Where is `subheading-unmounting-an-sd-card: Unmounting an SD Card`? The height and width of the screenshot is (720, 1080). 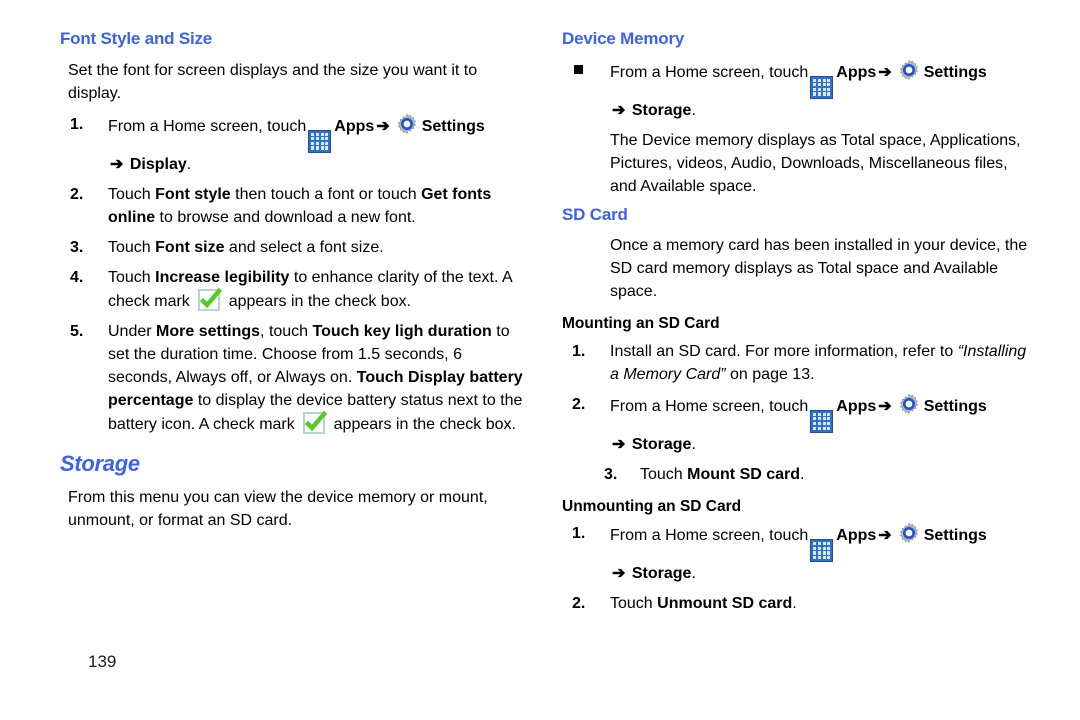 subheading-unmounting-an-sd-card: Unmounting an SD Card is located at coordinates (652, 506).